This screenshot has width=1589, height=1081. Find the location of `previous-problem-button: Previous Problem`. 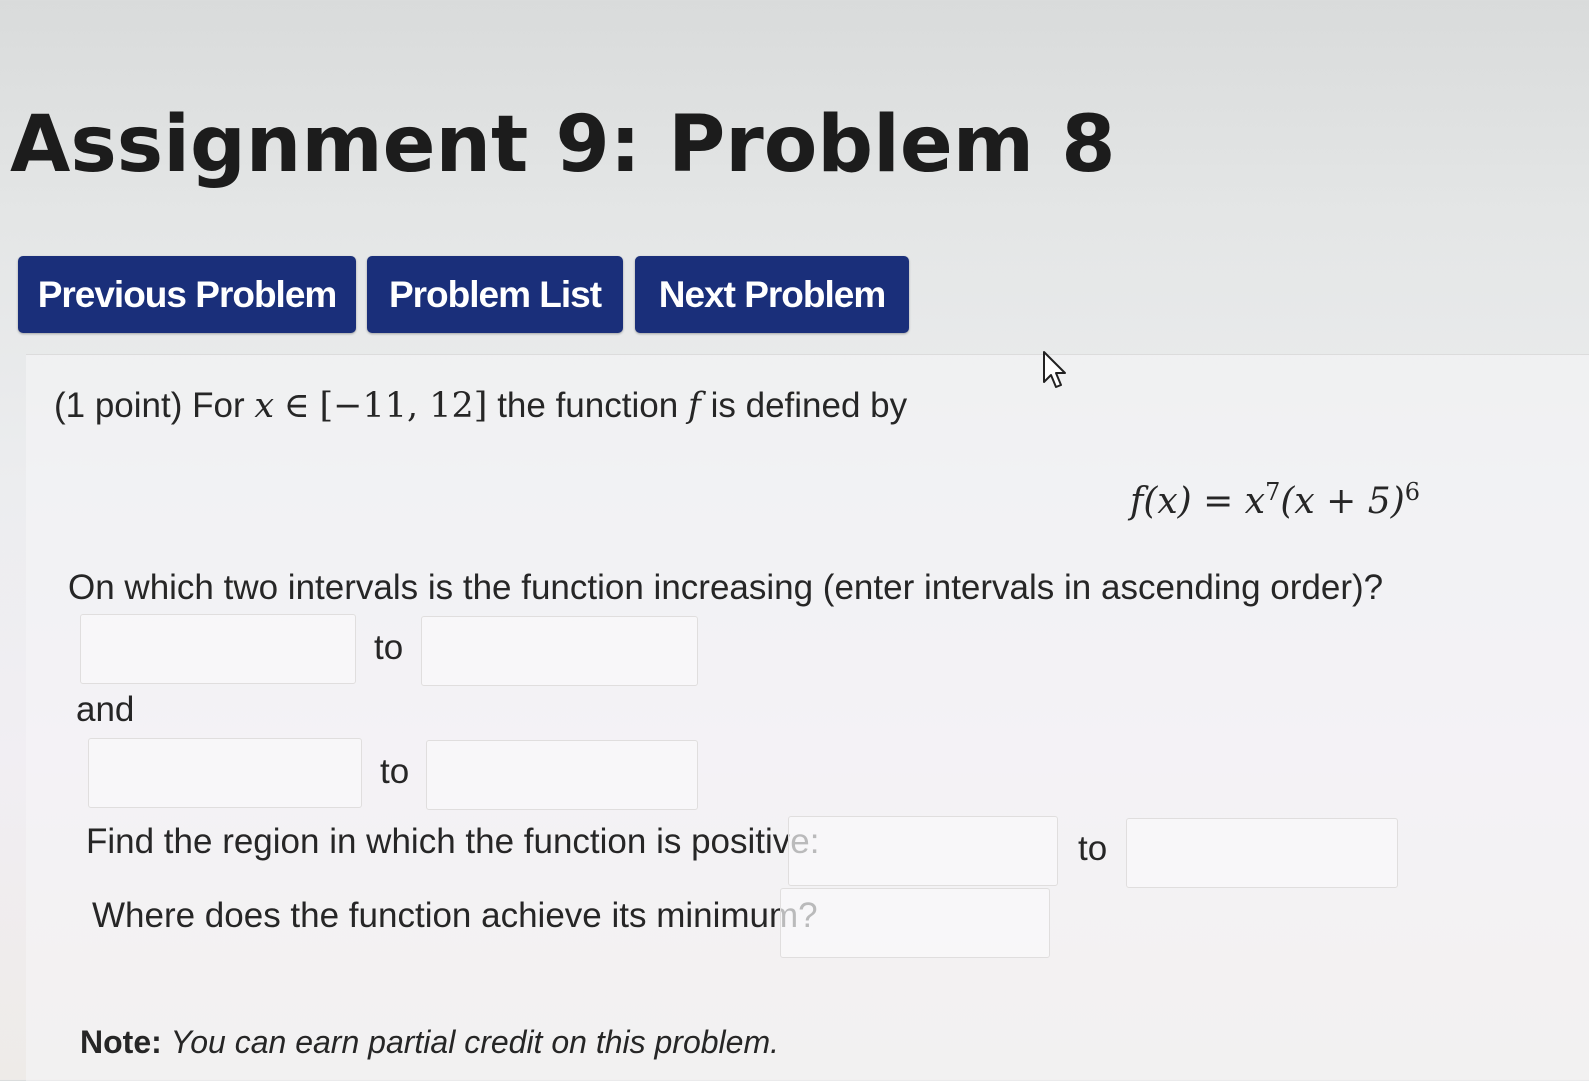

previous-problem-button: Previous Problem is located at coordinates (187, 294).